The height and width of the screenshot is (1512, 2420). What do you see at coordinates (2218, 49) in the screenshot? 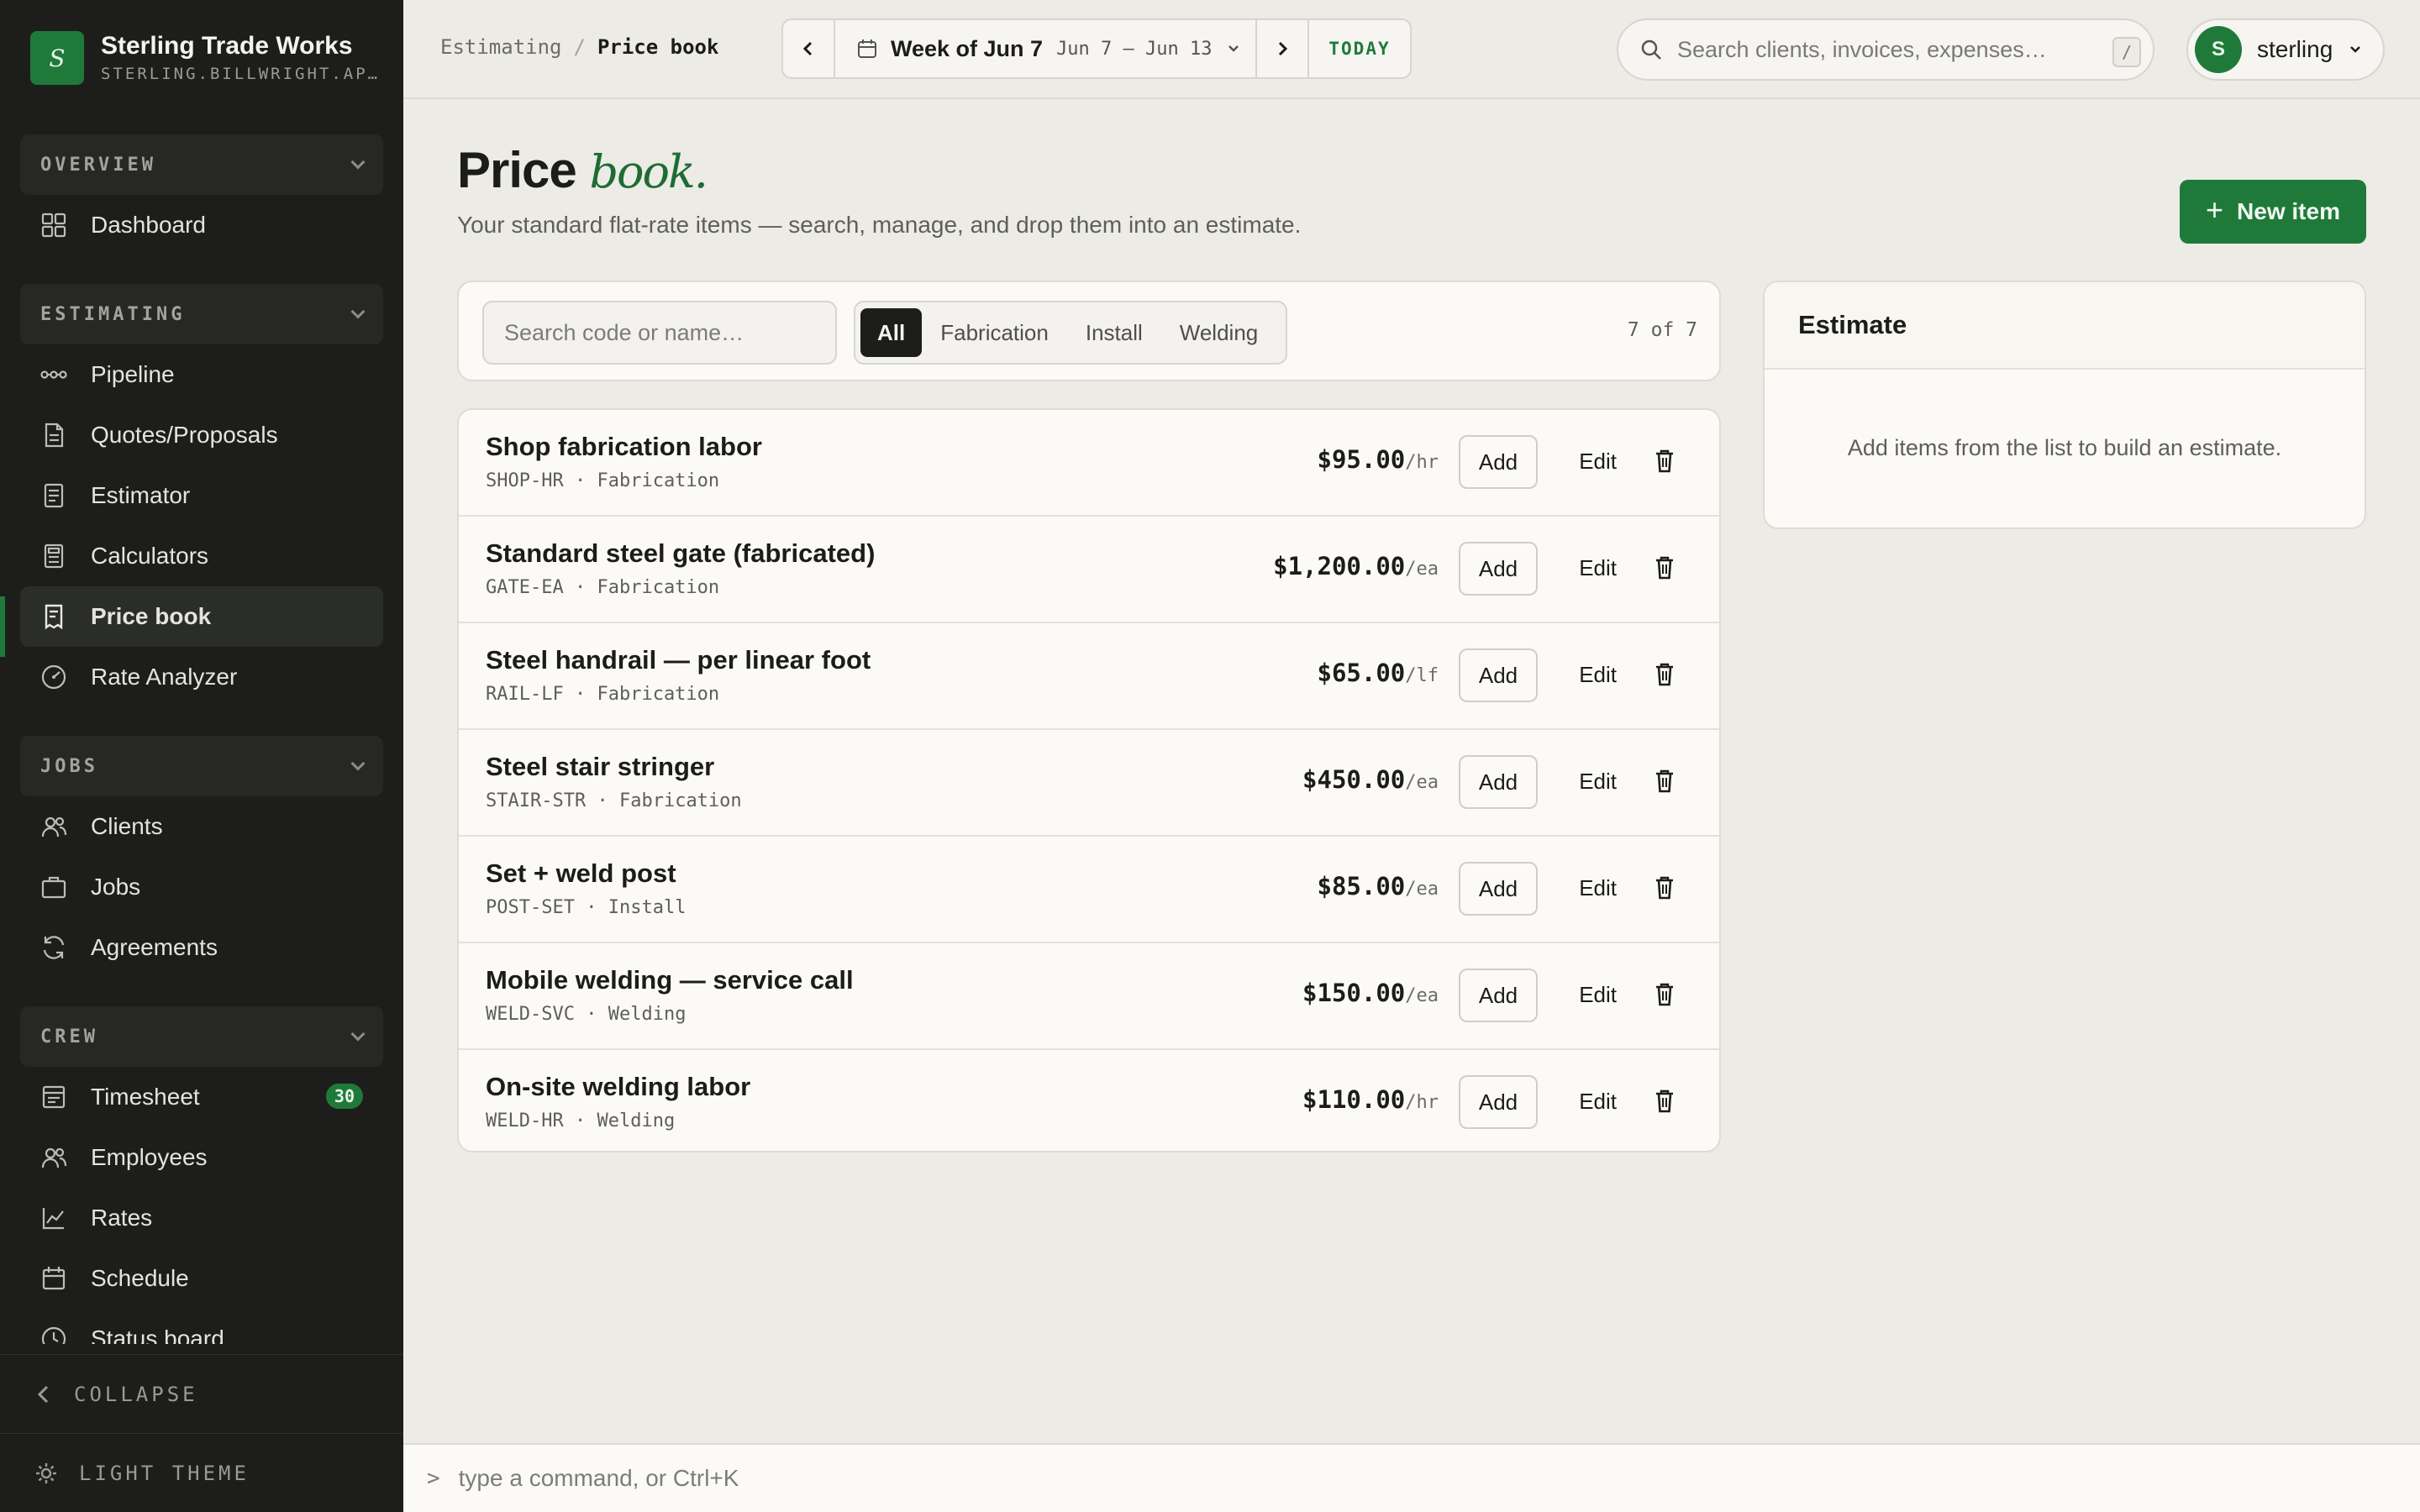
I see `avatar: S` at bounding box center [2218, 49].